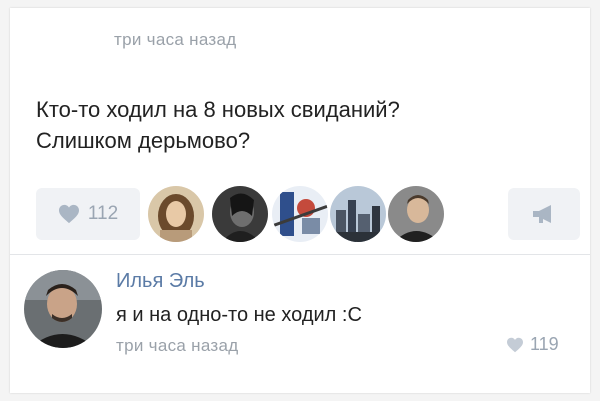  What do you see at coordinates (544, 344) in the screenshot?
I see `comment-like-count: 119` at bounding box center [544, 344].